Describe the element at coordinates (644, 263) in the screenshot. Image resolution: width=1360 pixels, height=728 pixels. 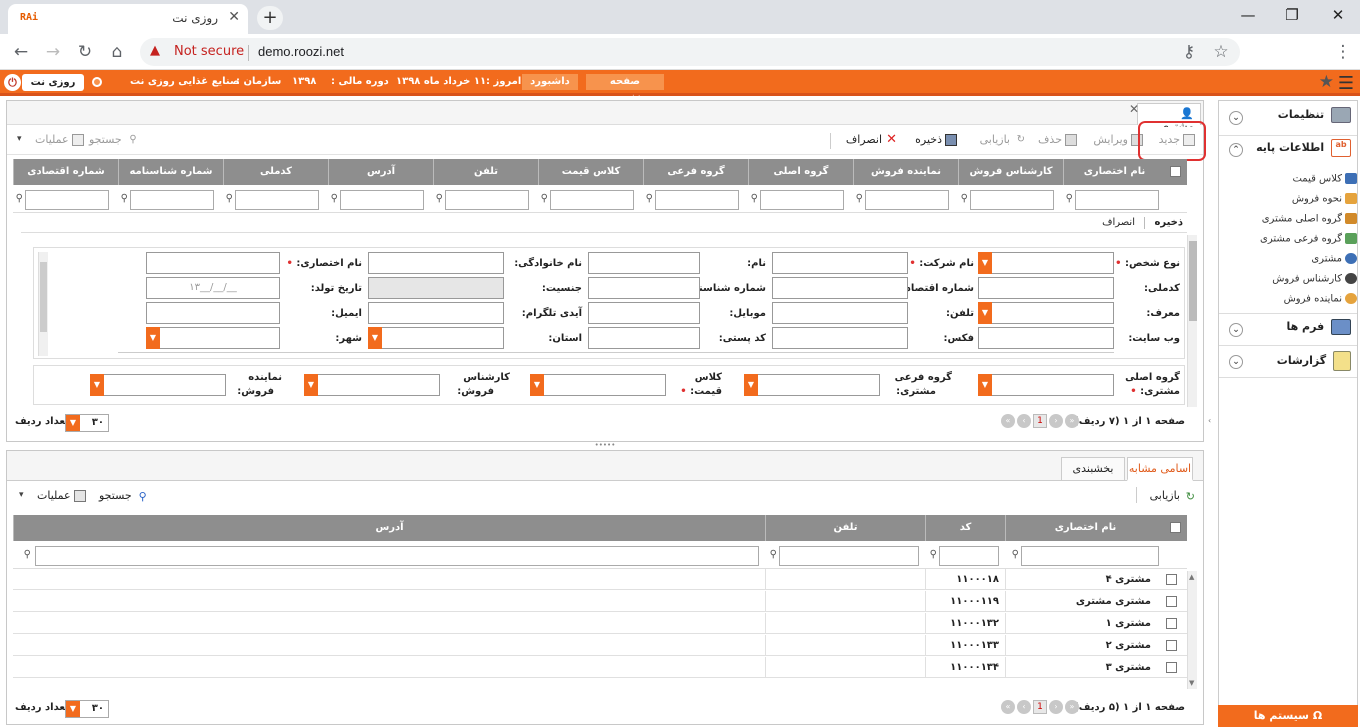
I see `first-name-input` at that location.